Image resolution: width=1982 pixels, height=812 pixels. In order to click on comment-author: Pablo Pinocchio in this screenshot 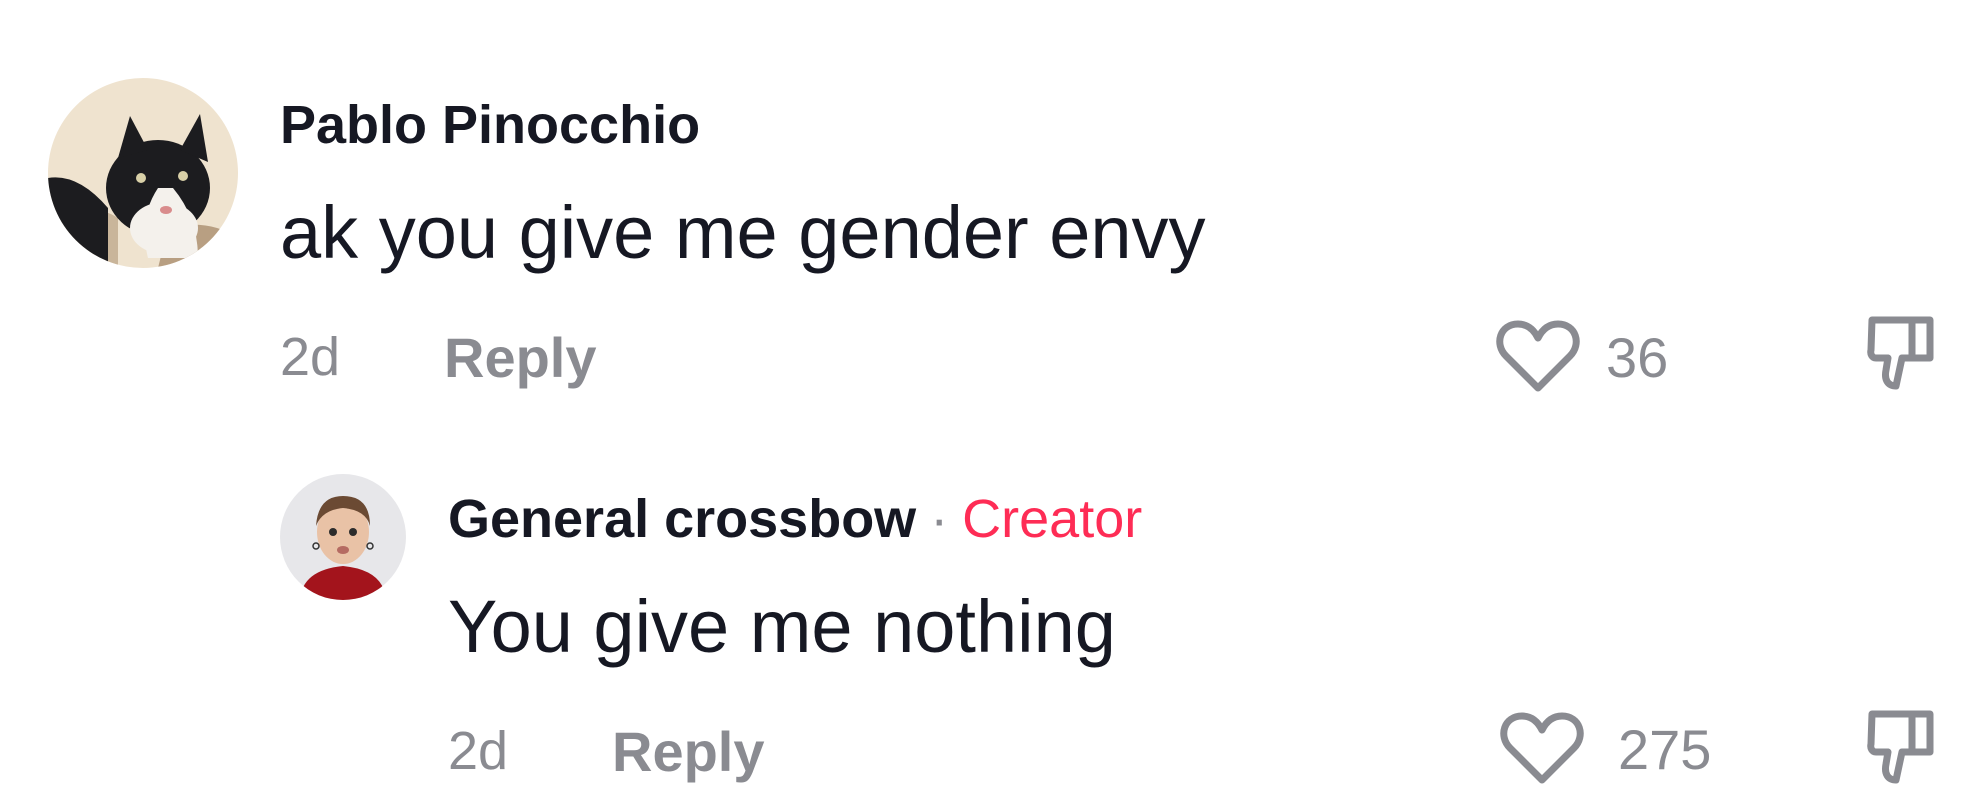, I will do `click(490, 125)`.